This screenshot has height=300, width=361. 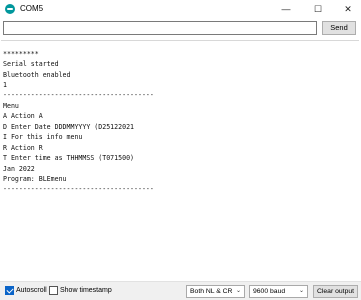 I want to click on autoscroll-label: Autoscroll, so click(x=31, y=290).